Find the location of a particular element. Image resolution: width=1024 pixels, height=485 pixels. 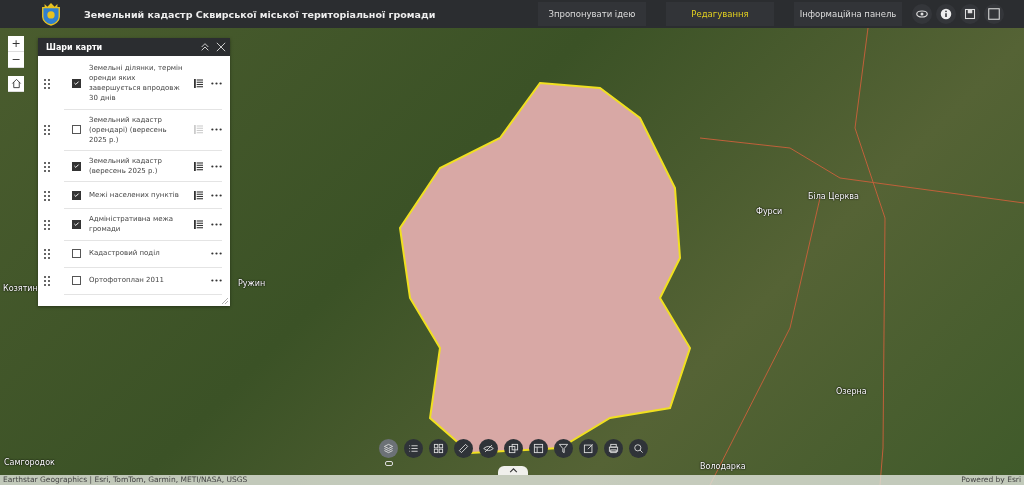

close-icon is located at coordinates (221, 47).